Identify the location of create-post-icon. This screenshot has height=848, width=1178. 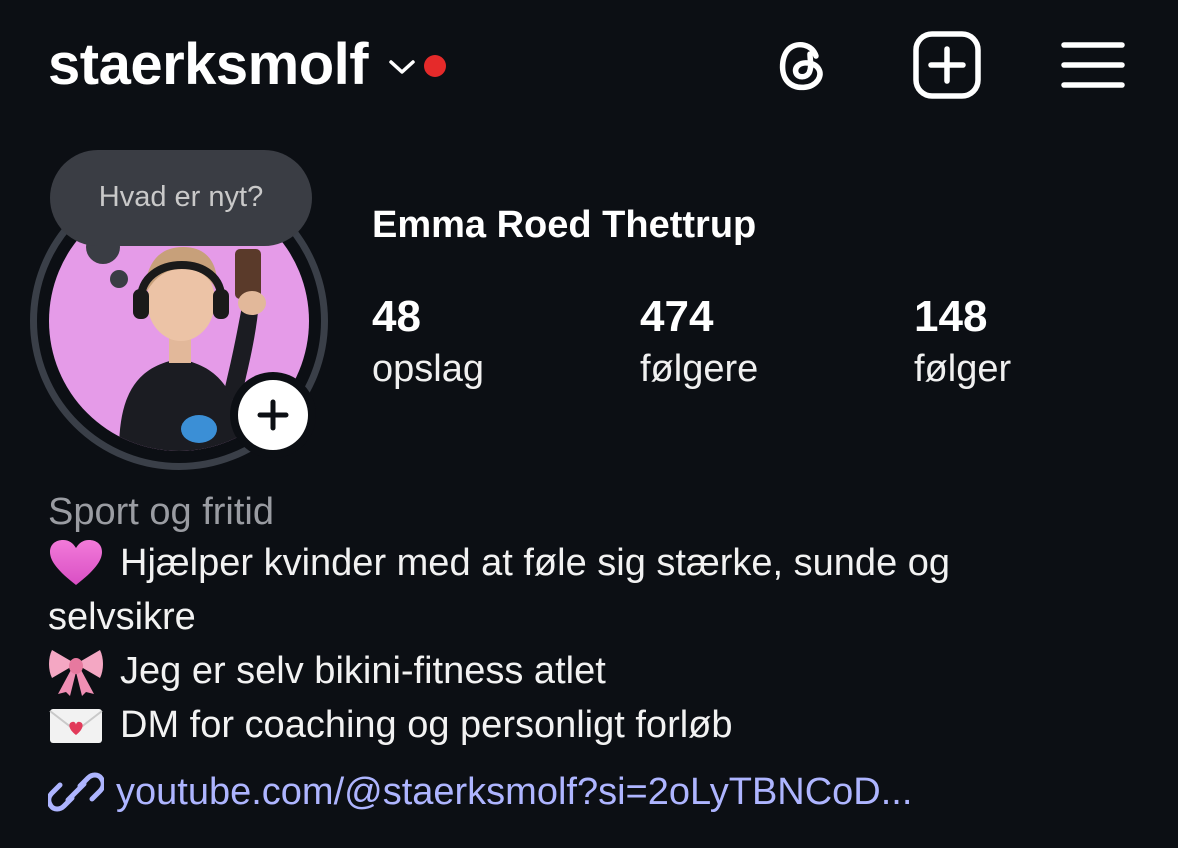
(947, 65).